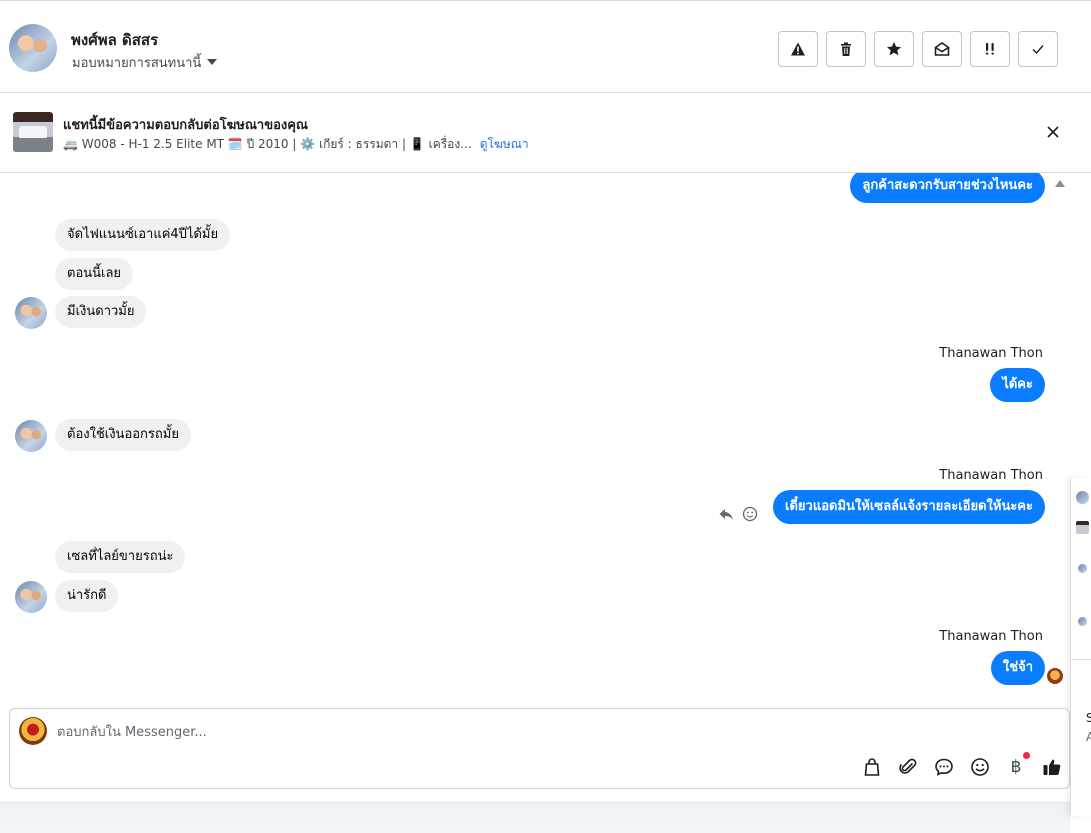 The height and width of the screenshot is (833, 1091). What do you see at coordinates (1026, 755) in the screenshot?
I see `notification-dot` at bounding box center [1026, 755].